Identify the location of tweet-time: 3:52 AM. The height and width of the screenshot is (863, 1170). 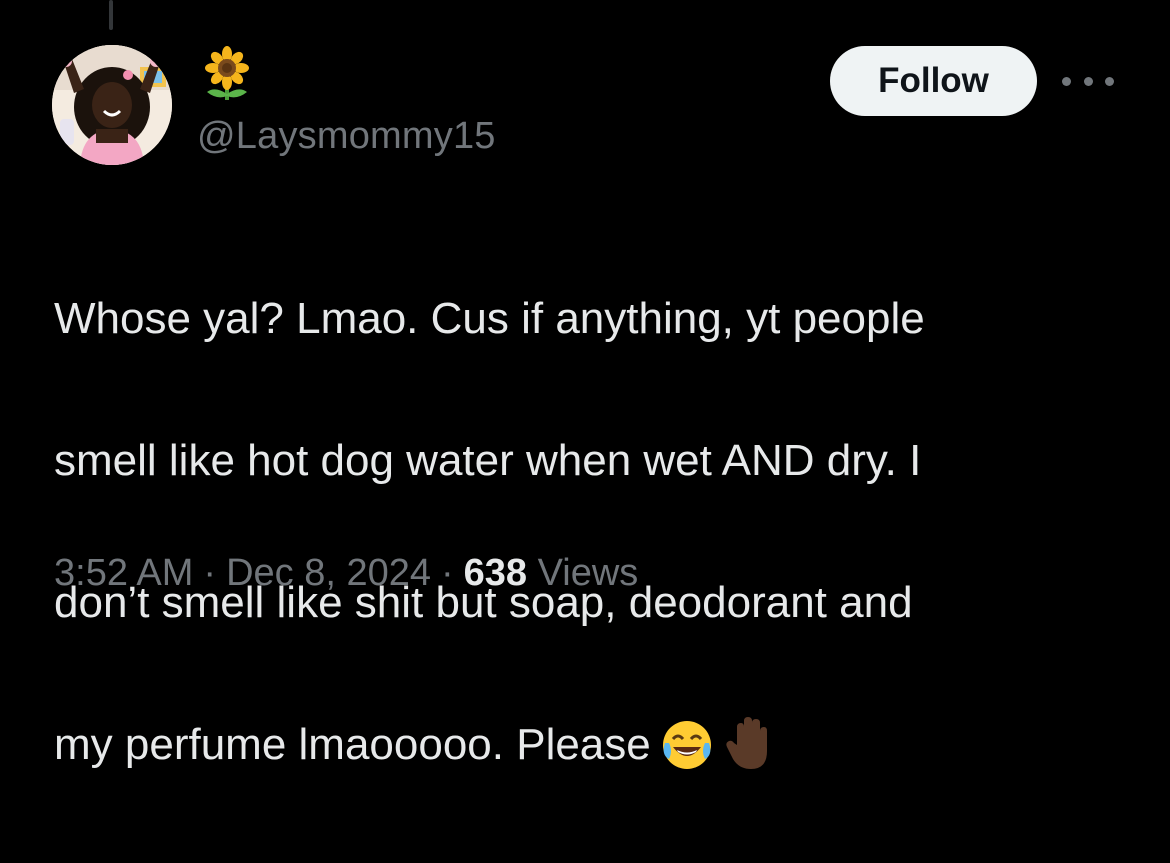
(123, 573).